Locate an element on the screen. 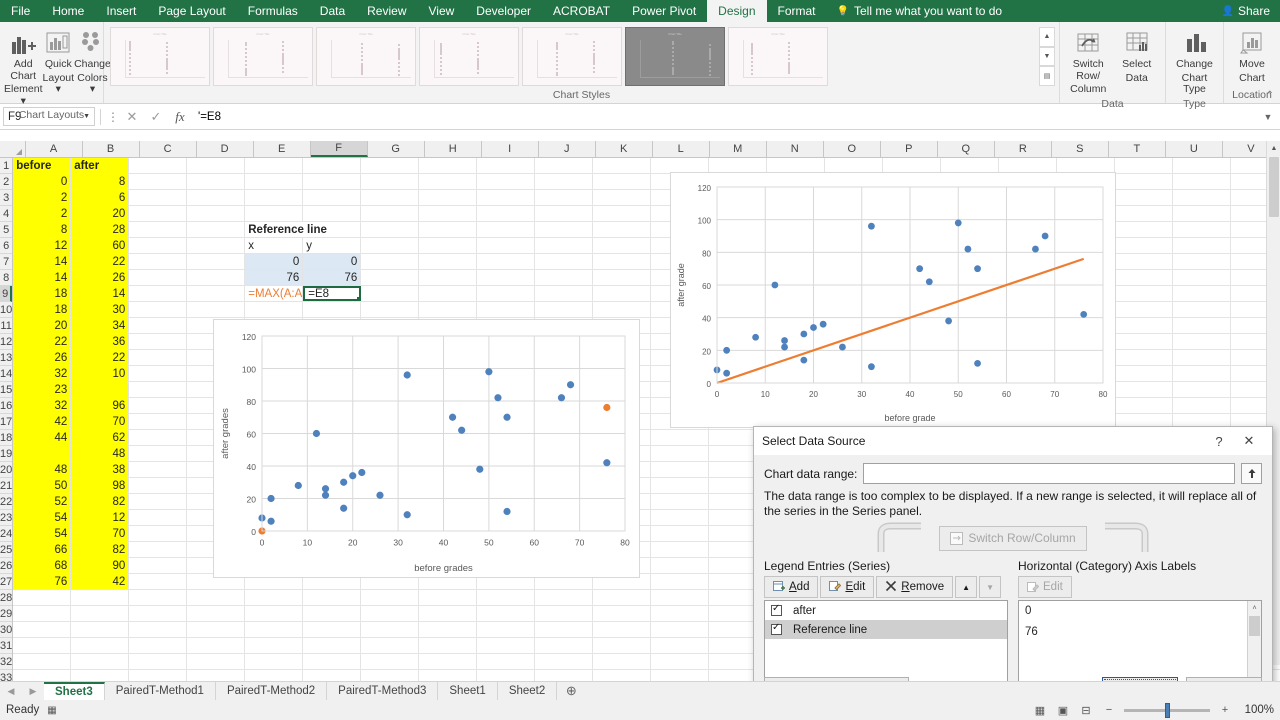 This screenshot has height=720, width=1280. cell-T3 is located at coordinates (1144, 197).